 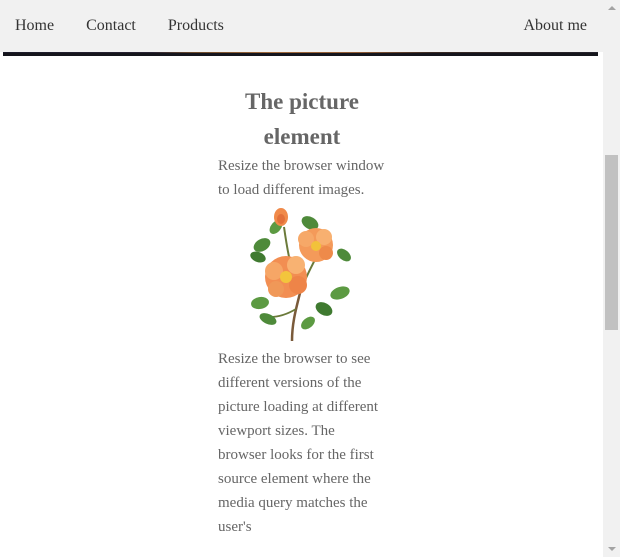 What do you see at coordinates (555, 26) in the screenshot?
I see `nav-link-about: About me` at bounding box center [555, 26].